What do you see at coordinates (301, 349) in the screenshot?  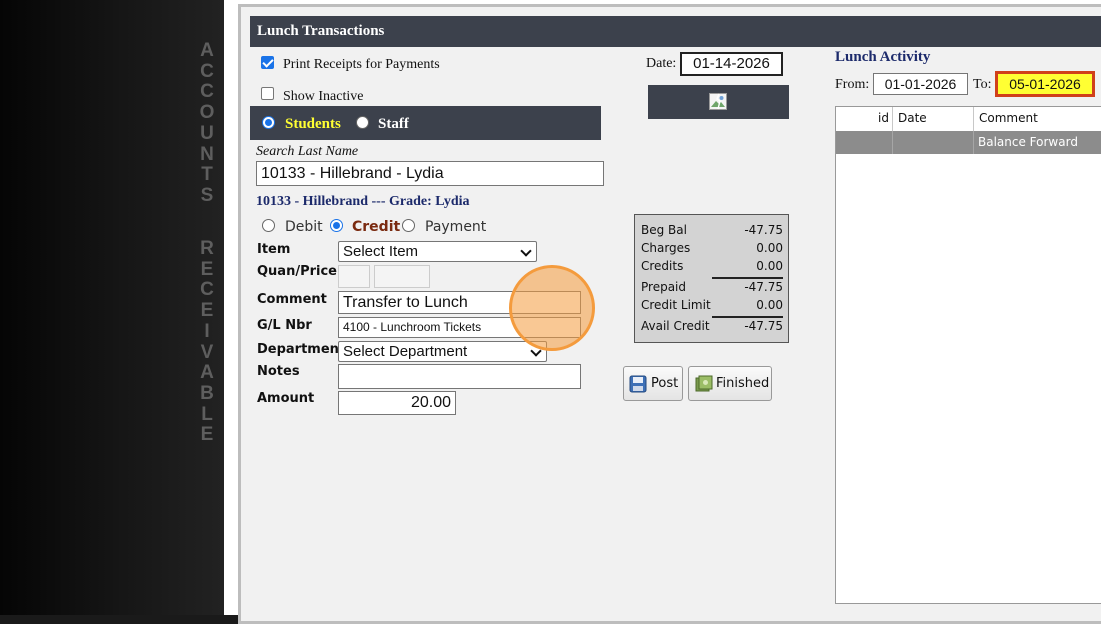 I see `department-label: Department` at bounding box center [301, 349].